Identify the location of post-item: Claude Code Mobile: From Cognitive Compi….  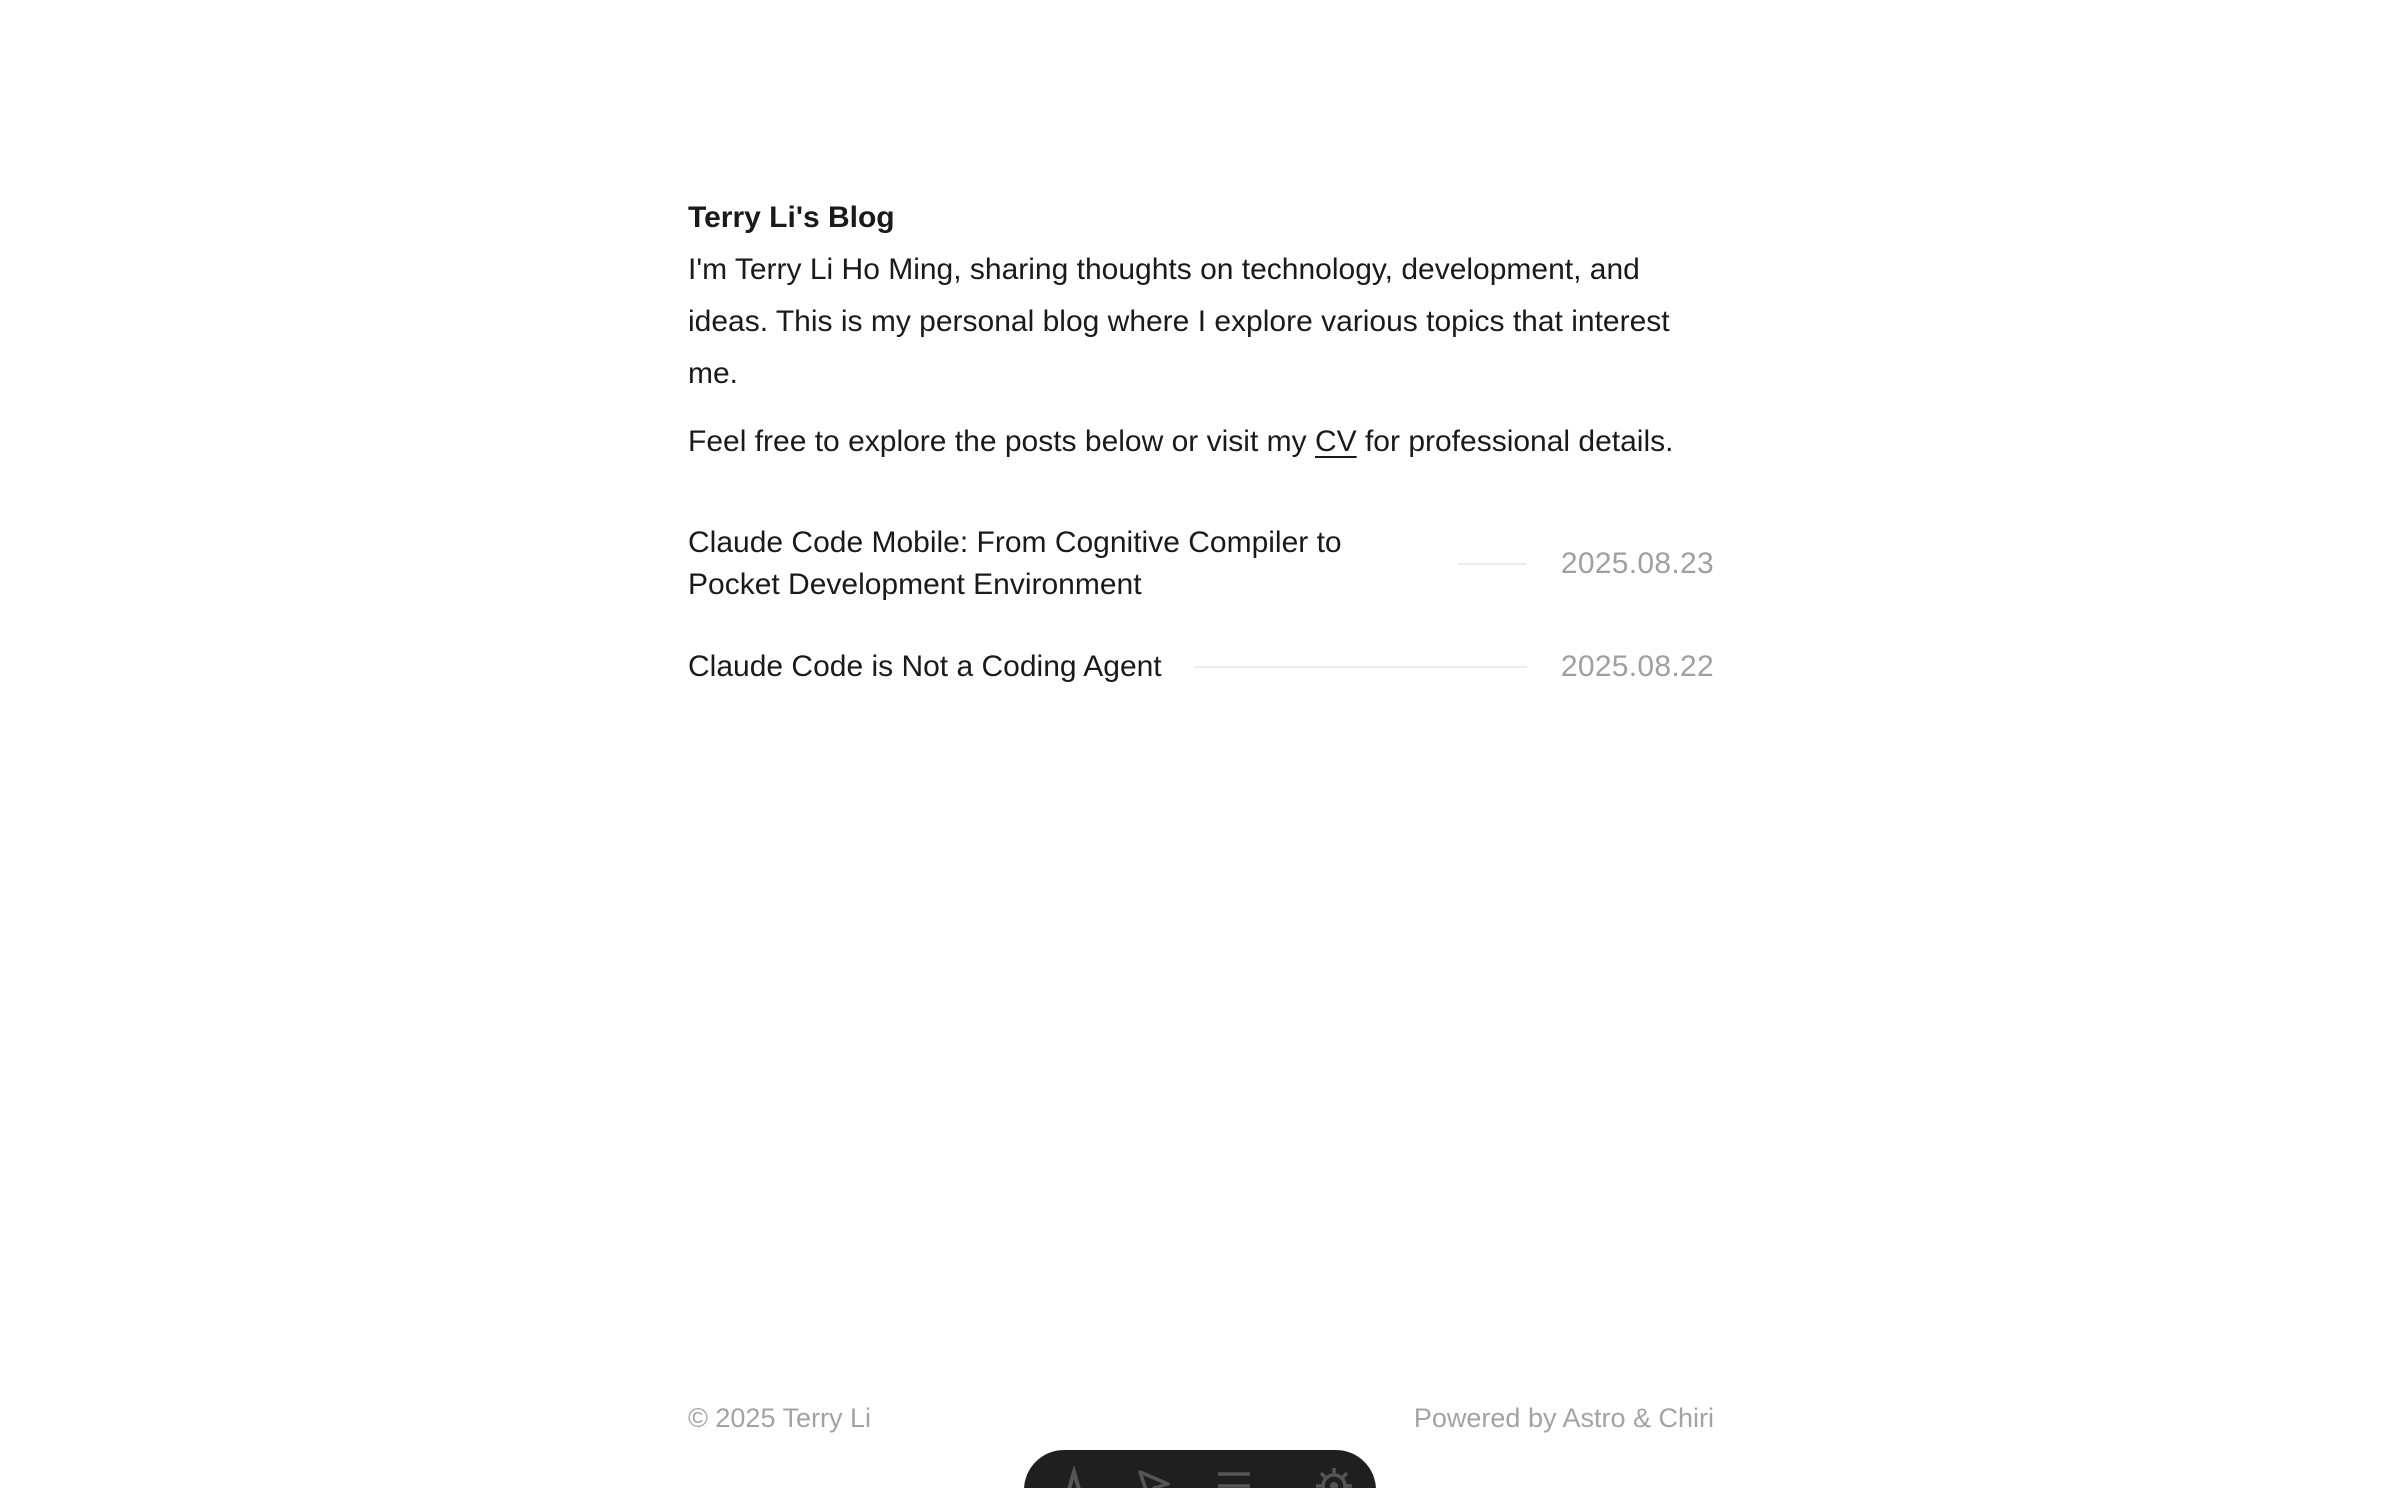
(1201, 564).